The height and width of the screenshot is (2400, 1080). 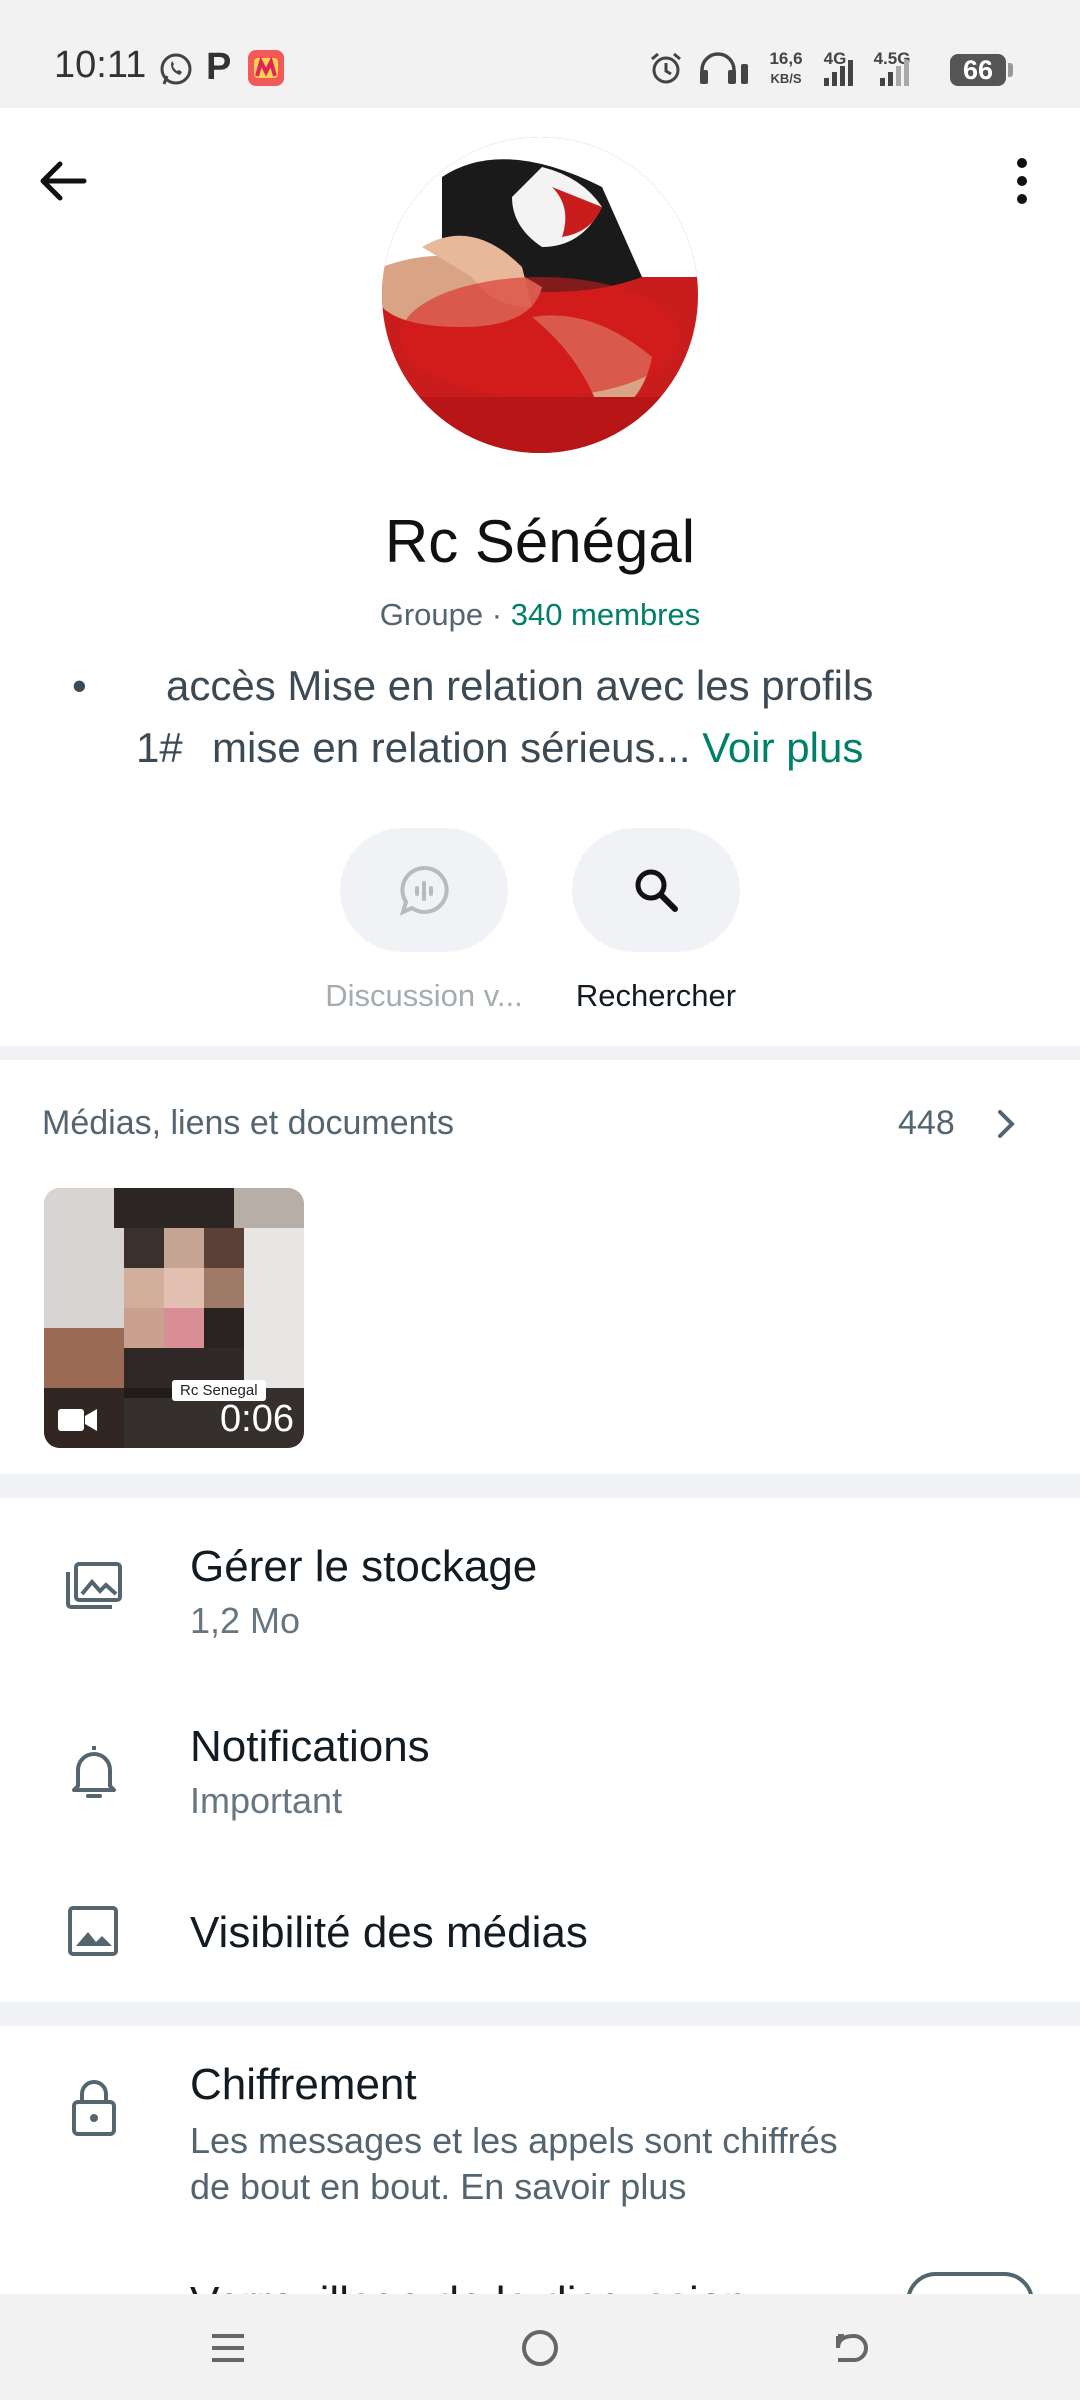 What do you see at coordinates (266, 68) in the screenshot?
I see `app-notification-icon` at bounding box center [266, 68].